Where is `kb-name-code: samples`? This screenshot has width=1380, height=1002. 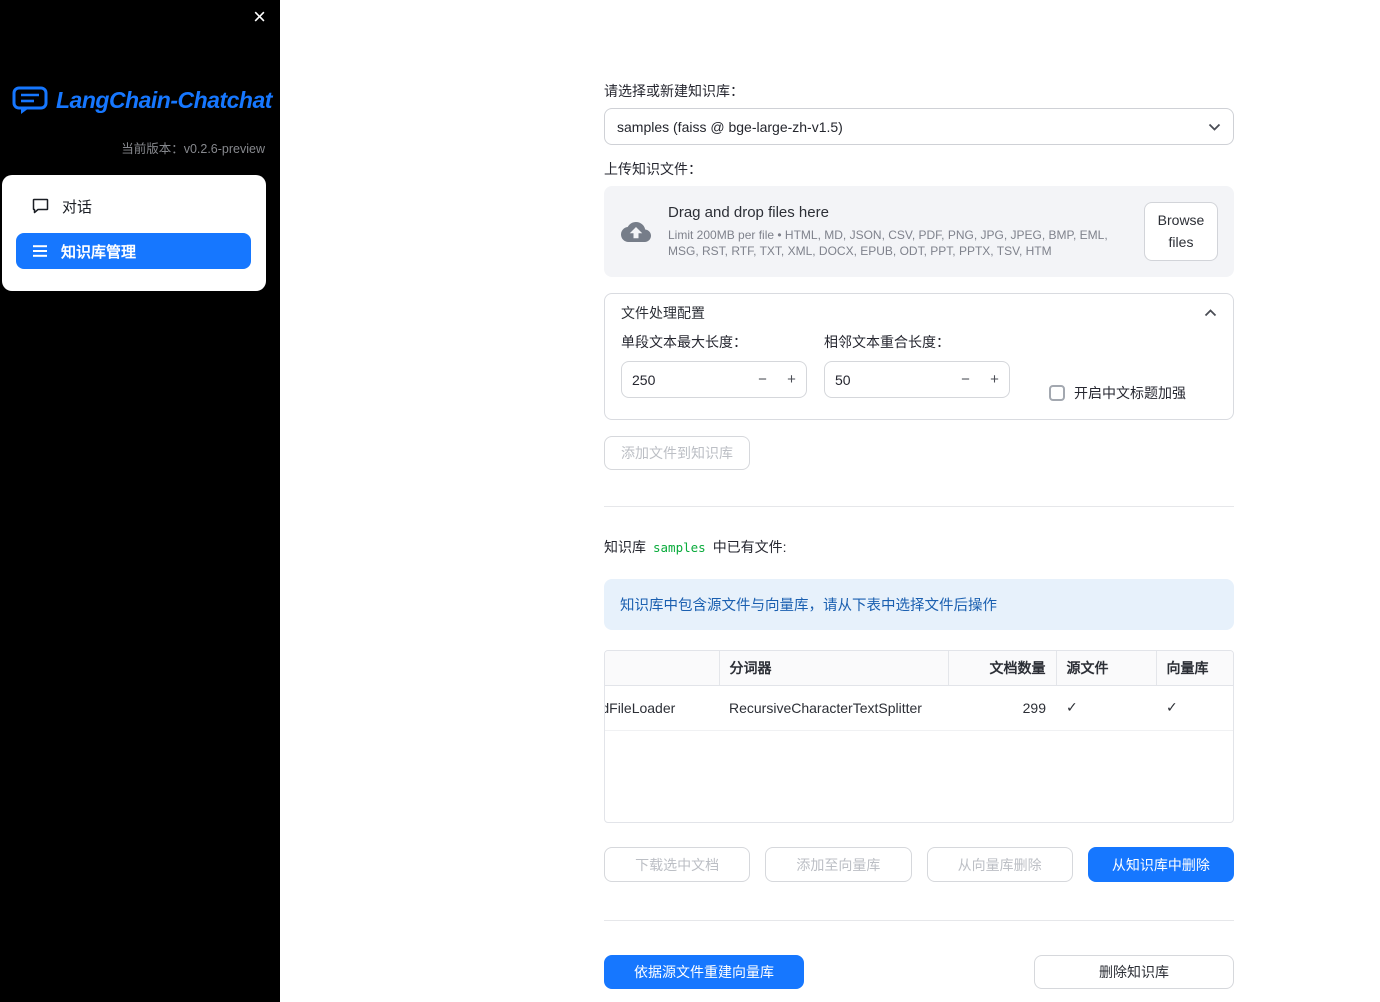
kb-name-code: samples is located at coordinates (679, 547).